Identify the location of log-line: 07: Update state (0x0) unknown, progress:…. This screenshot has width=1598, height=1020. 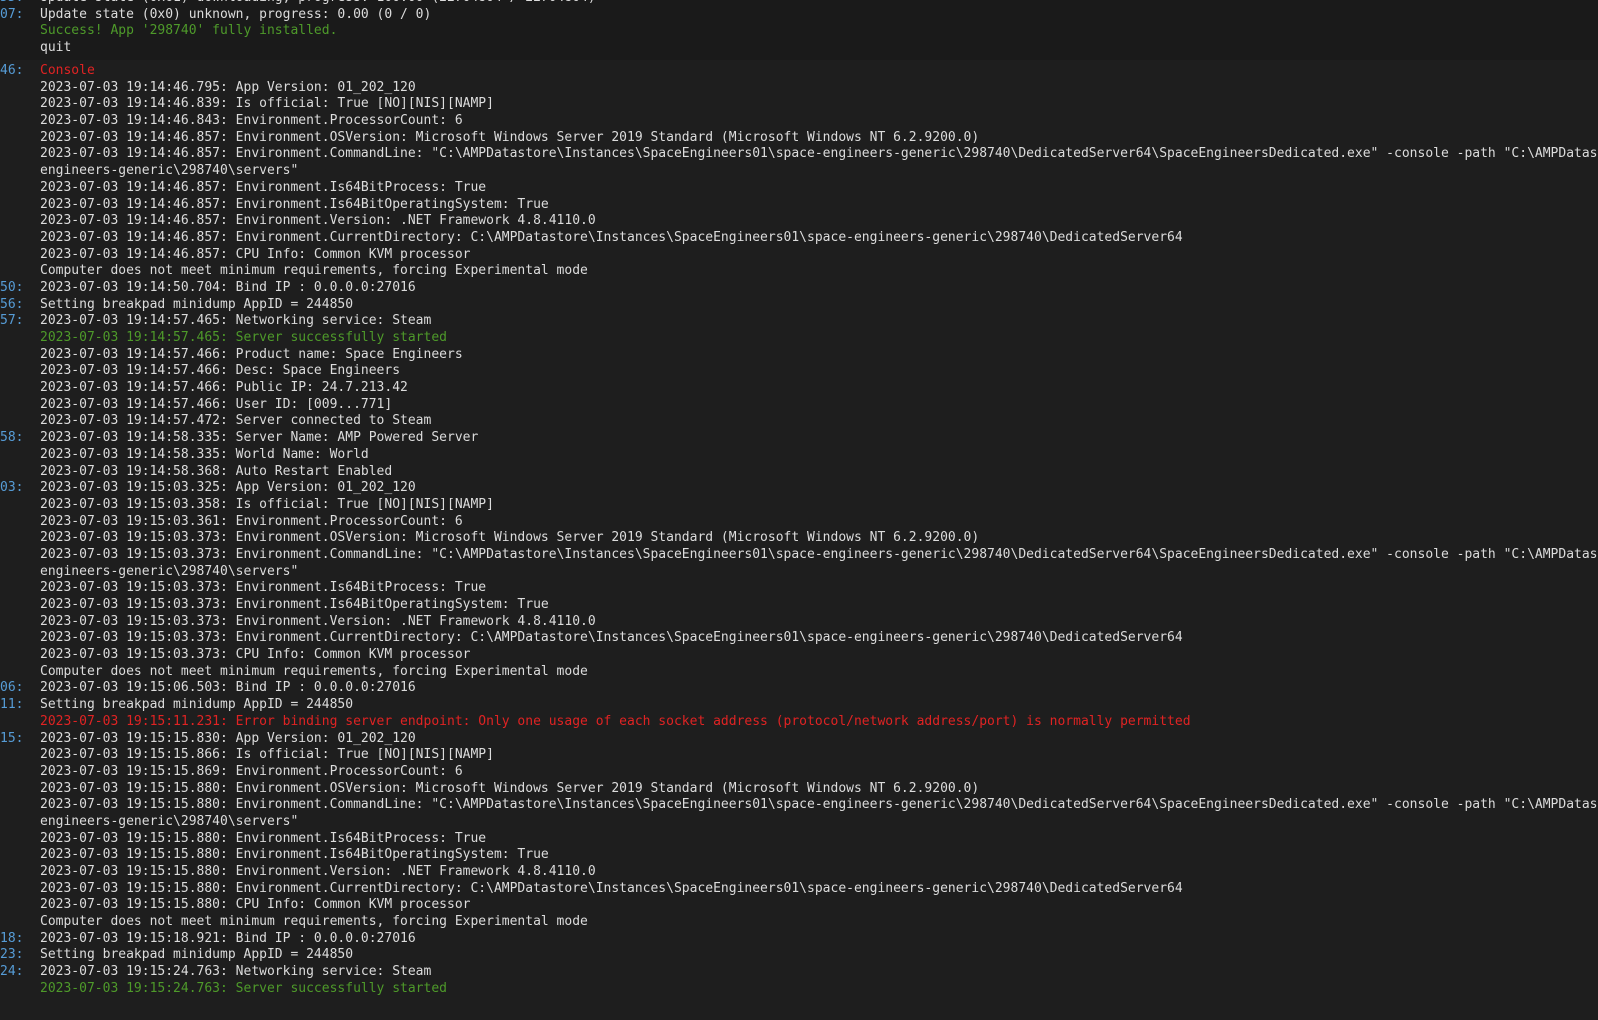
(799, 15).